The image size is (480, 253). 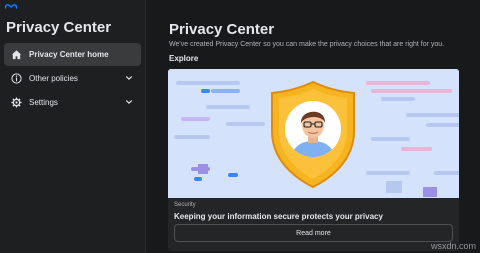 What do you see at coordinates (313, 233) in the screenshot?
I see `read-more-button: Read more` at bounding box center [313, 233].